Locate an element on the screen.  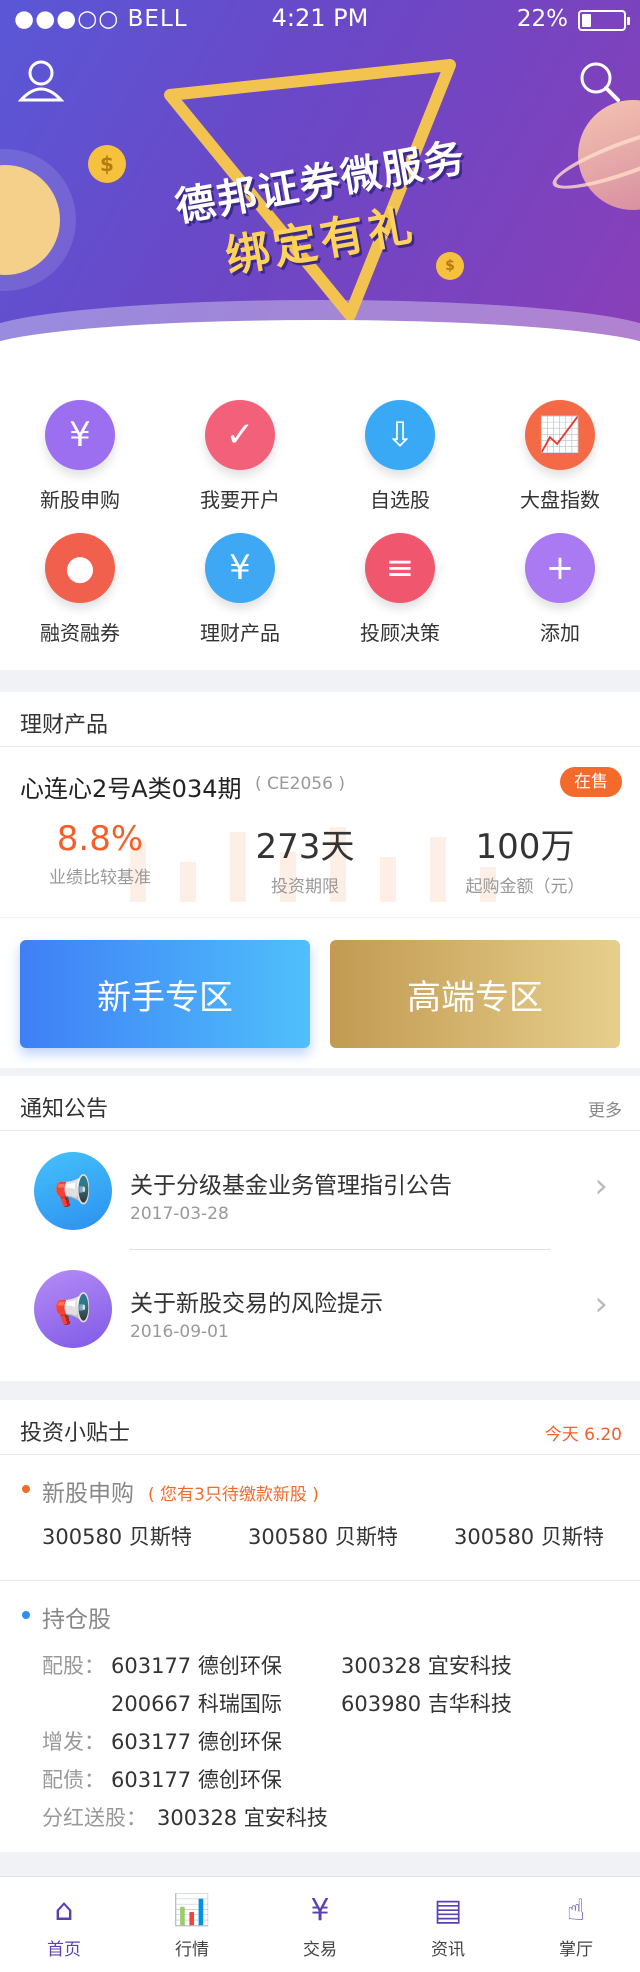
metric-value: 8.8% is located at coordinates (100, 839).